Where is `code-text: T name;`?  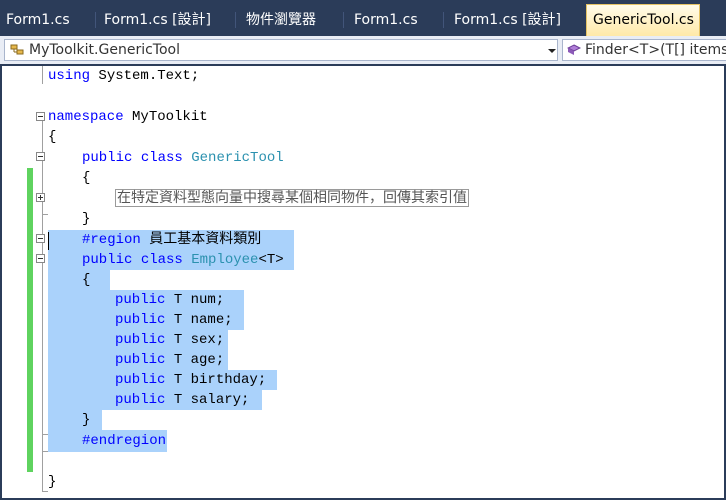
code-text: T name; is located at coordinates (199, 320).